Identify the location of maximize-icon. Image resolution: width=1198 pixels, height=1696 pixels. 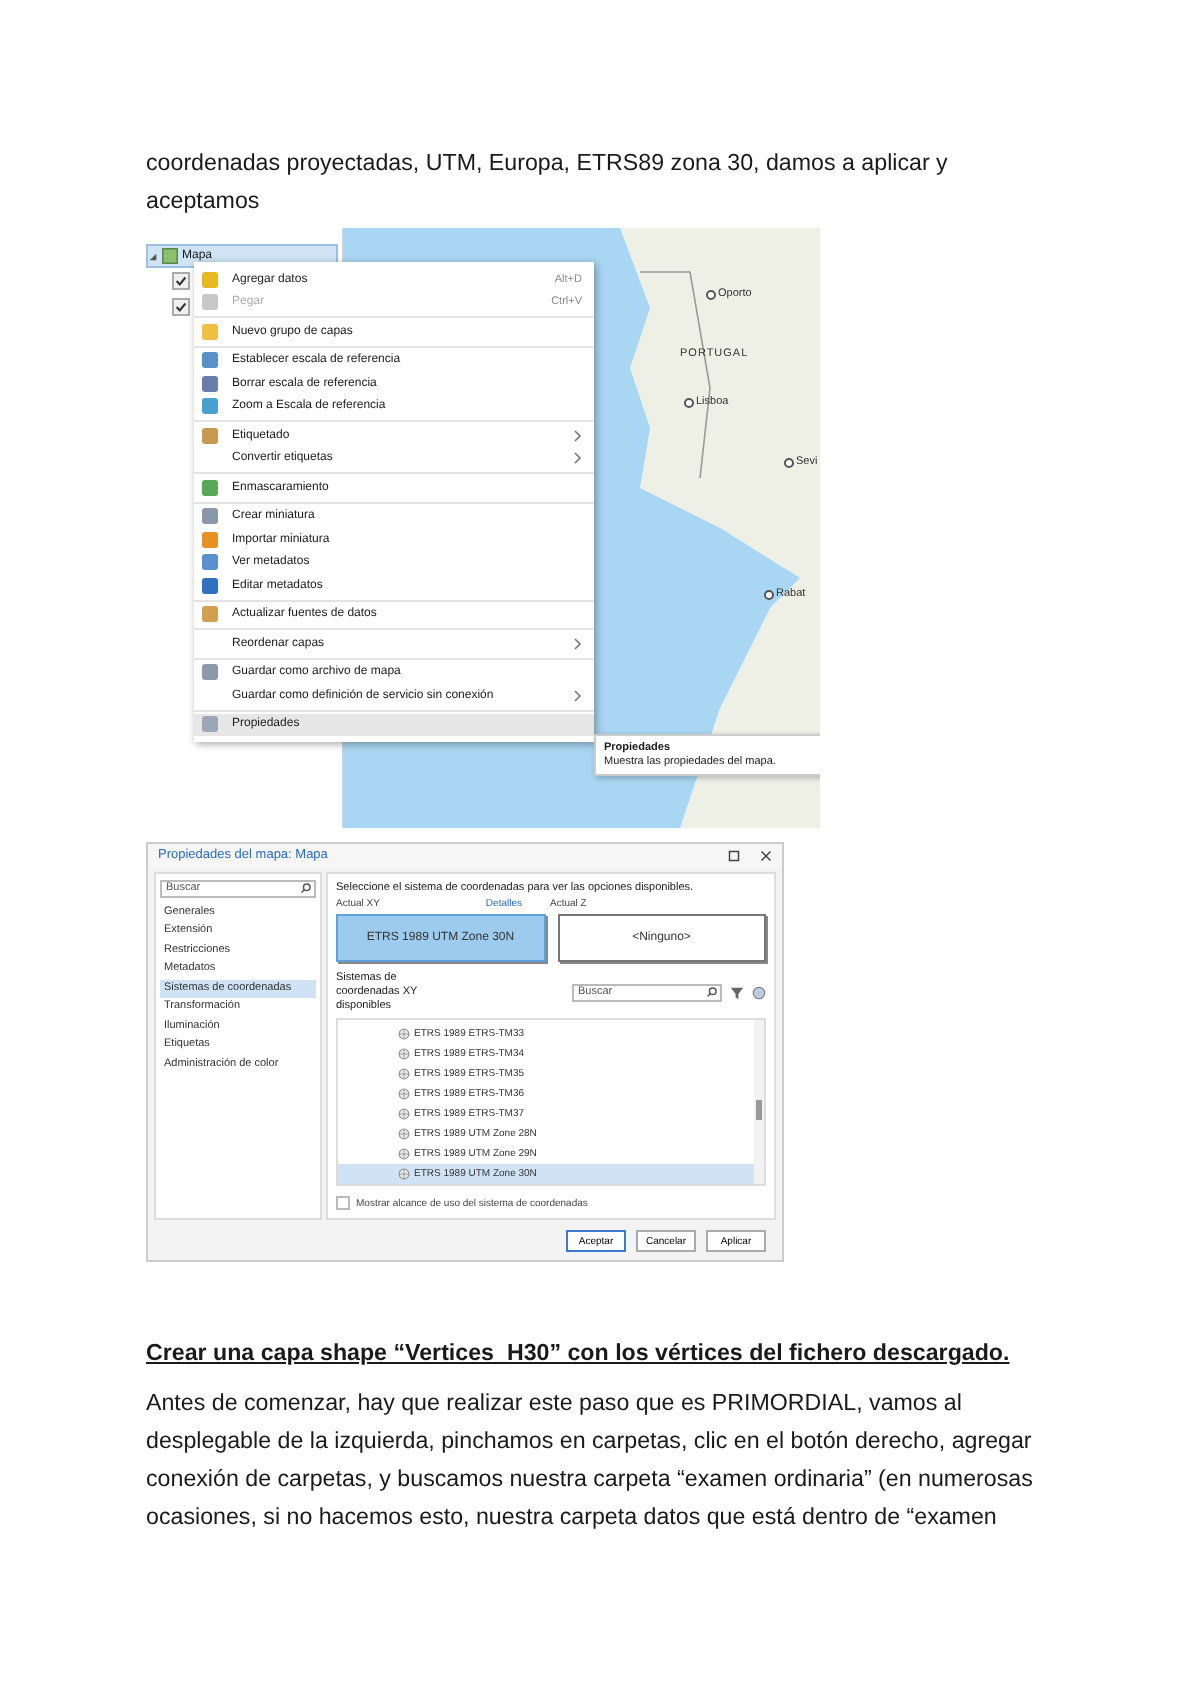
(734, 855).